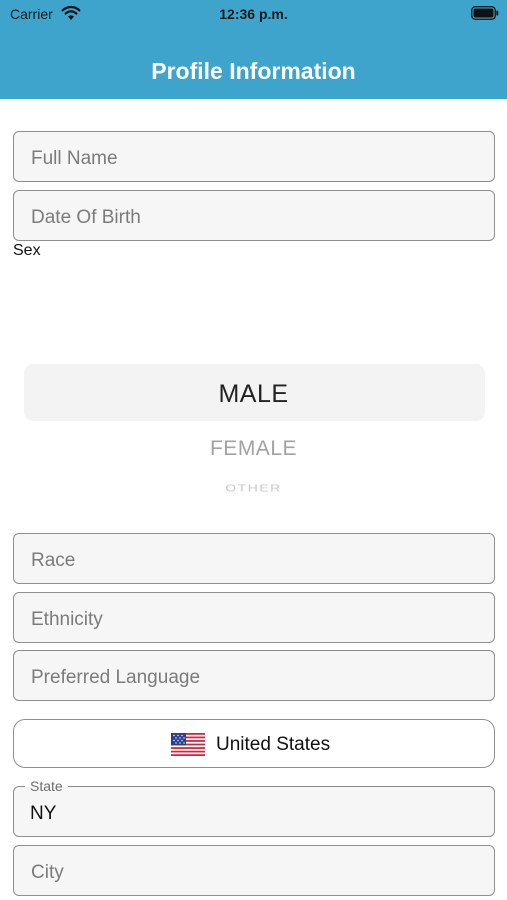 This screenshot has width=507, height=900. What do you see at coordinates (254, 617) in the screenshot?
I see `ethnicity-field: Ethnicity` at bounding box center [254, 617].